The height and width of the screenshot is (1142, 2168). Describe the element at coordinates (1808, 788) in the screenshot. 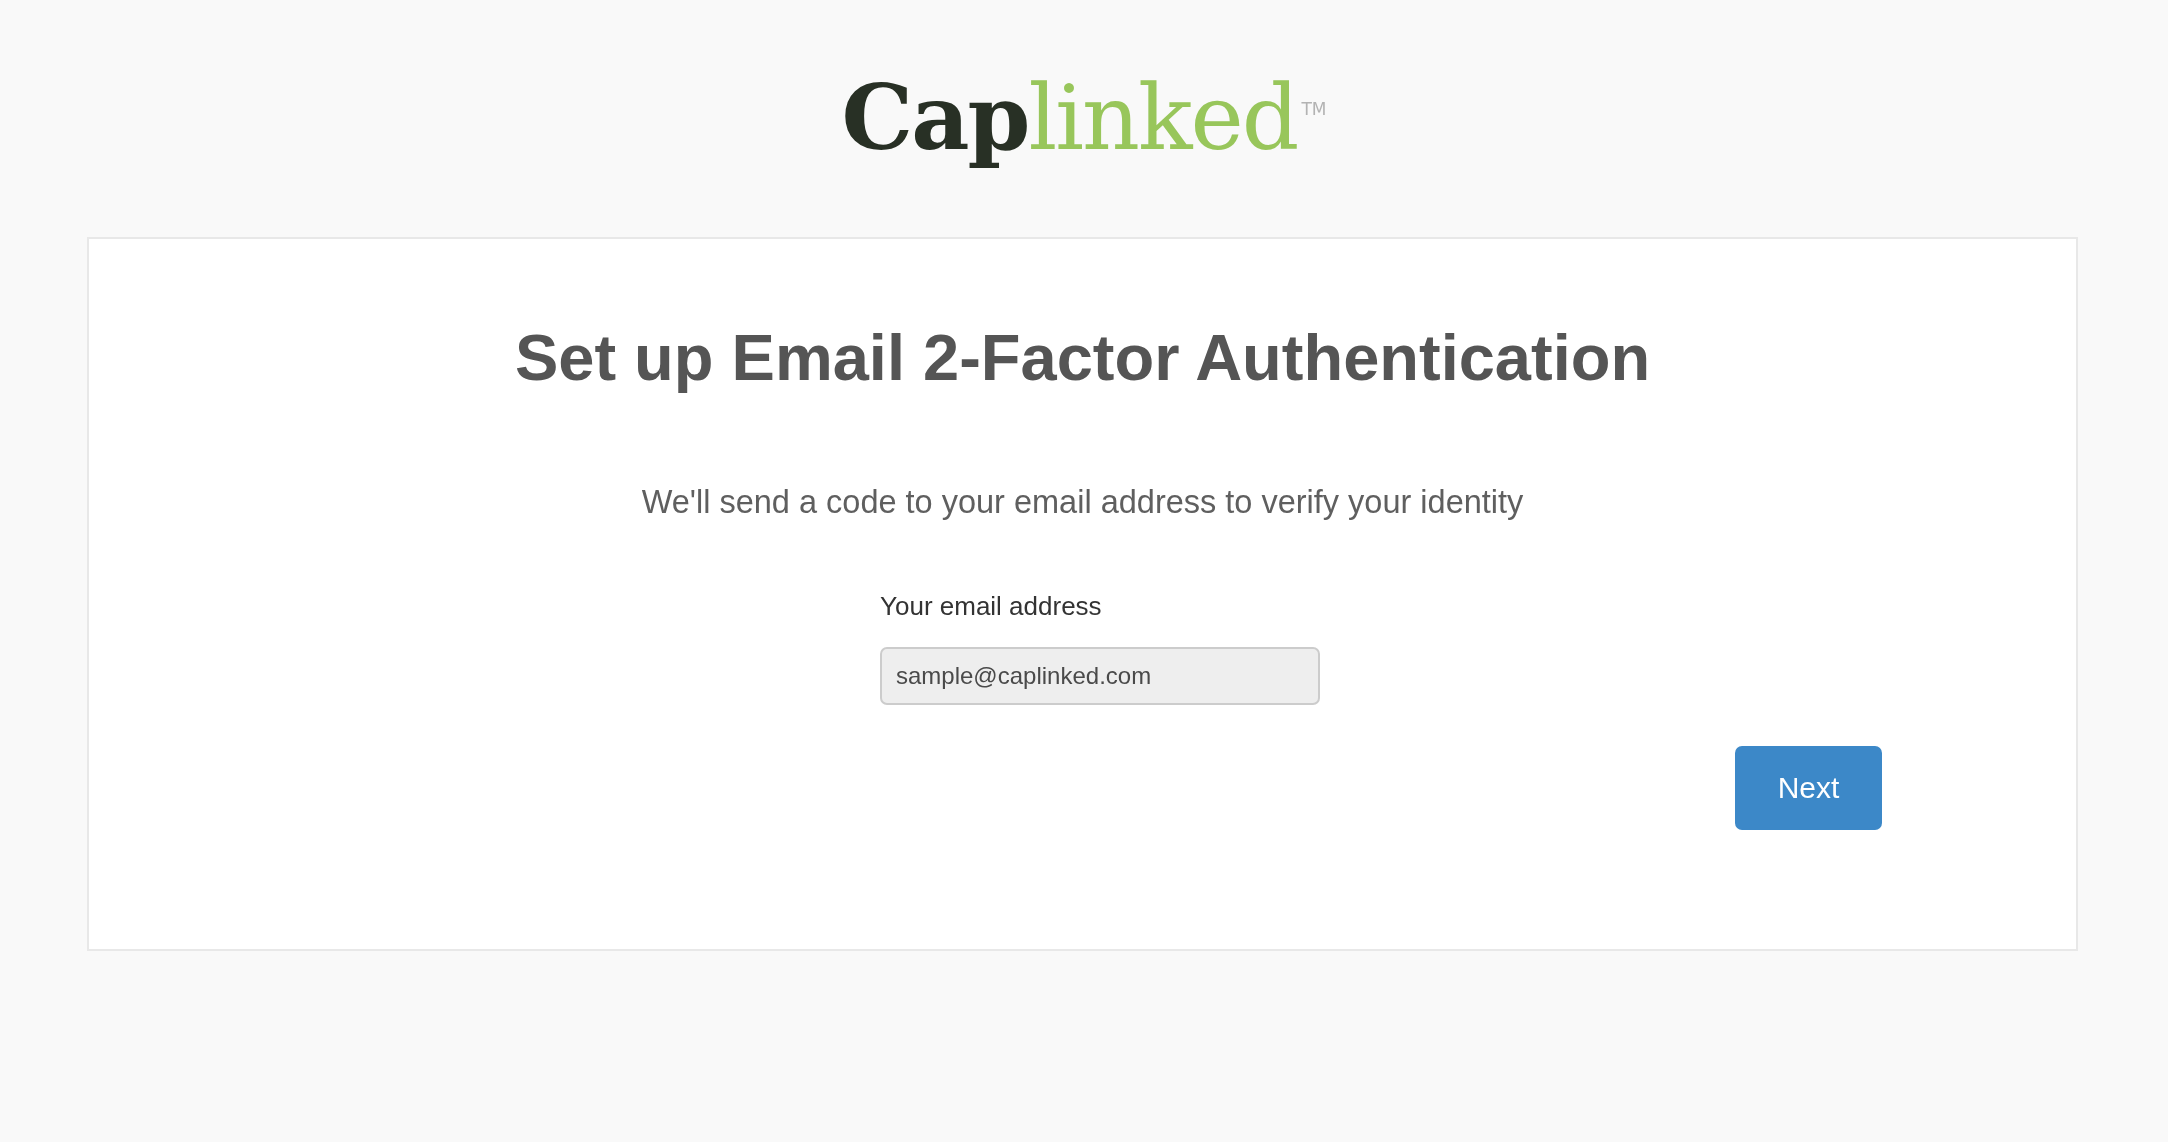

I see `next-button: Next` at that location.